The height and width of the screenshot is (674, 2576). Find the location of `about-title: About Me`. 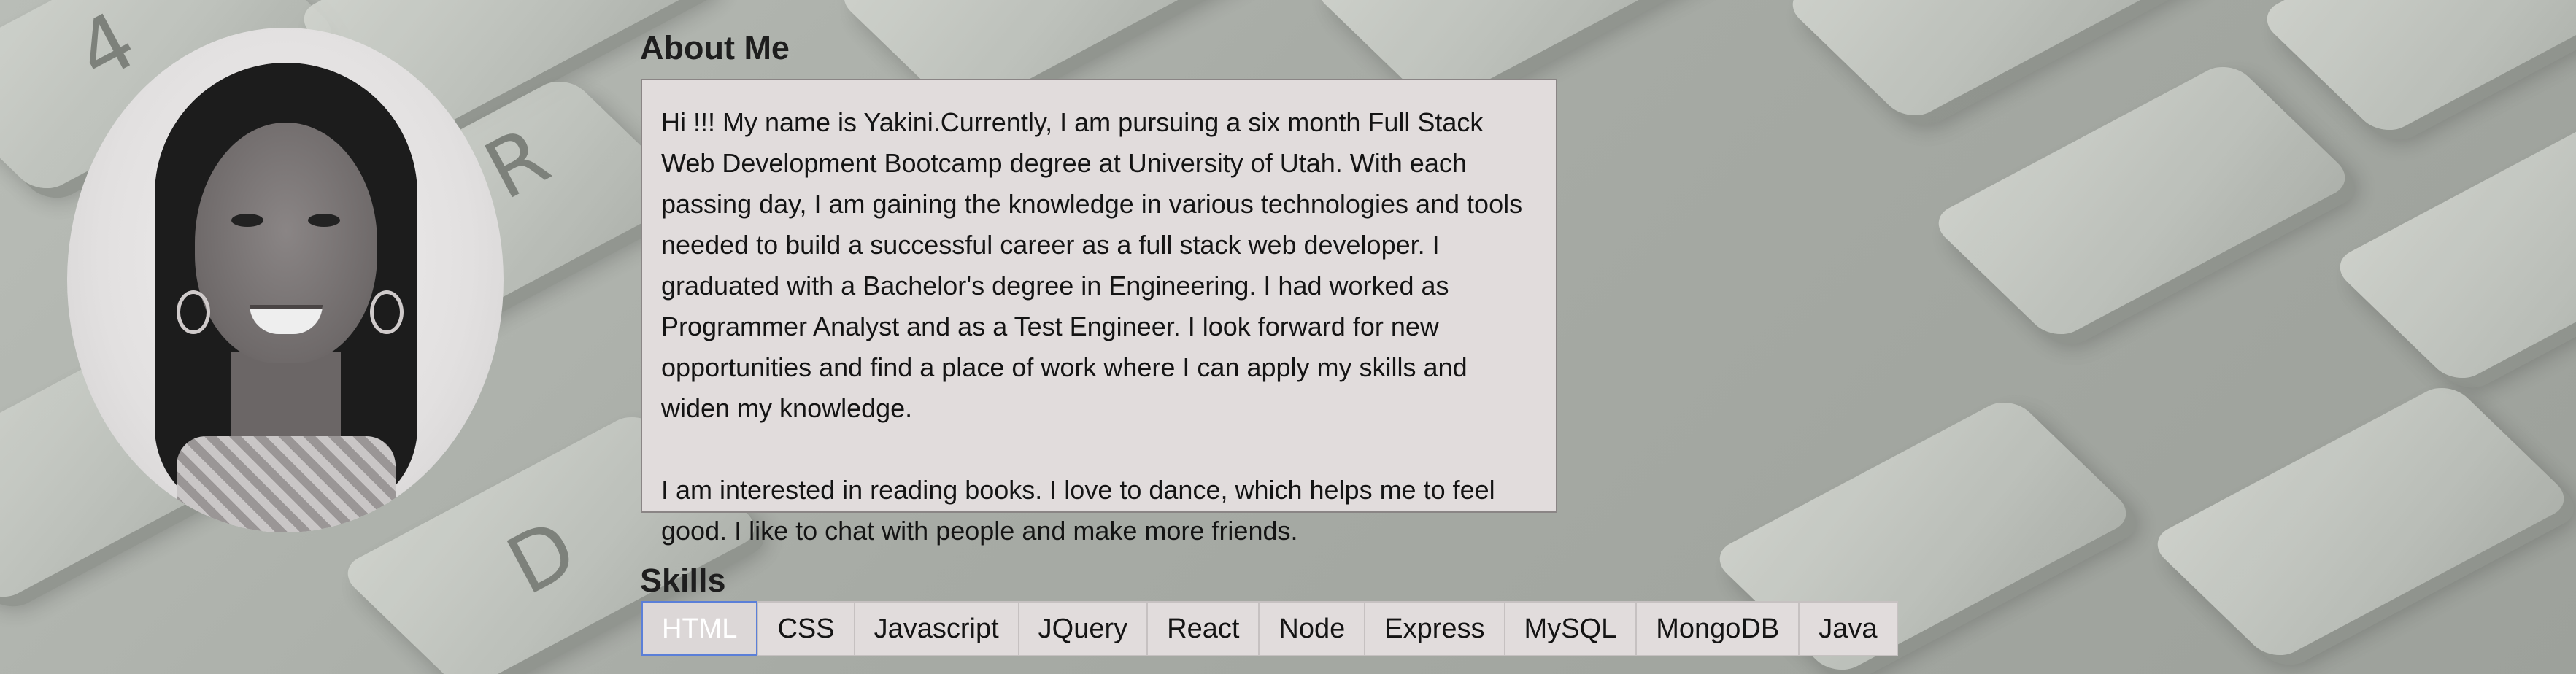

about-title: About Me is located at coordinates (715, 47).